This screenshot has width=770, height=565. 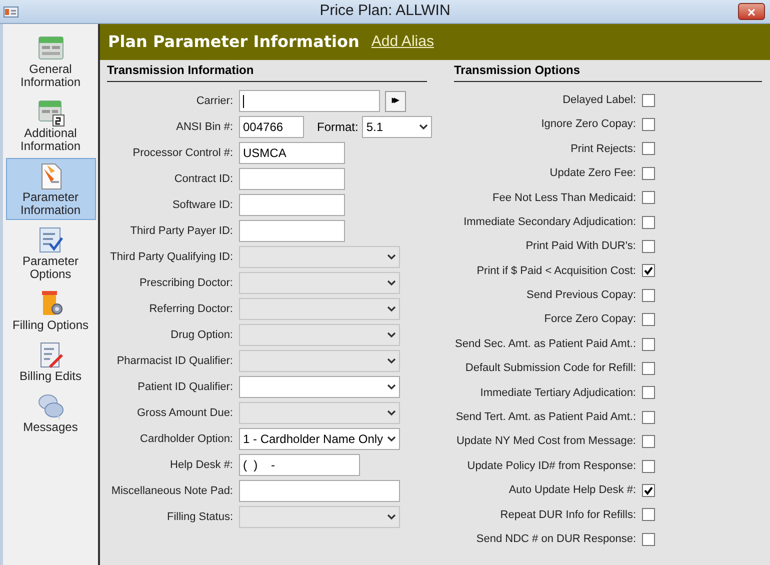 I want to click on window-title: Price Plan: ALLWIN, so click(x=385, y=11).